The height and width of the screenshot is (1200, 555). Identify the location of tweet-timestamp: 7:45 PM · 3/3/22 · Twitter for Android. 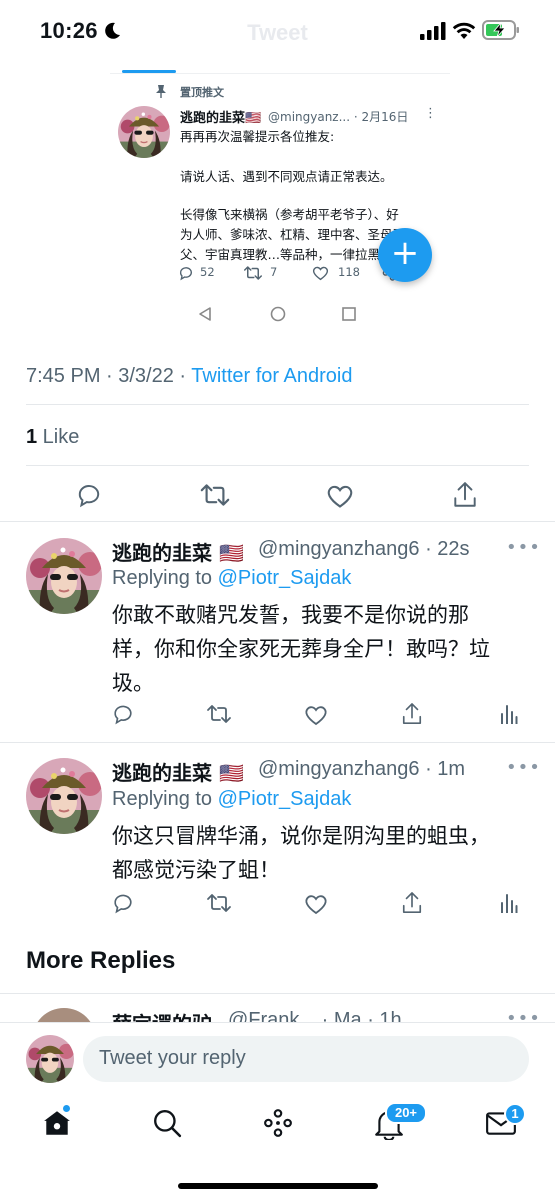
(189, 376).